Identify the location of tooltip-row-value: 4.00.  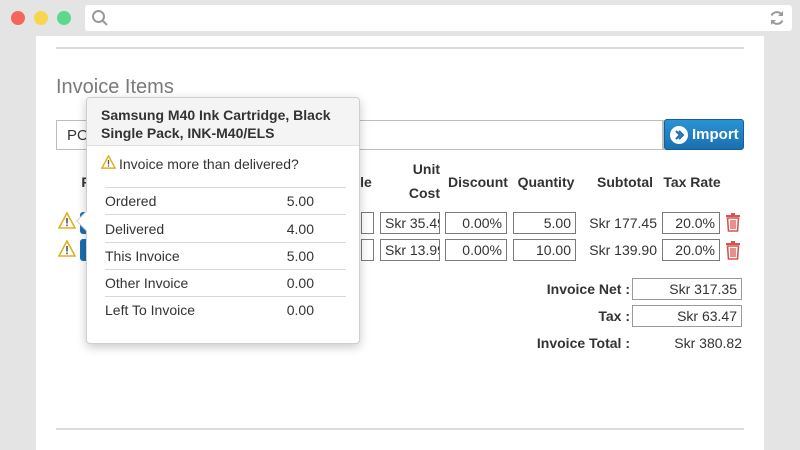
(300, 228).